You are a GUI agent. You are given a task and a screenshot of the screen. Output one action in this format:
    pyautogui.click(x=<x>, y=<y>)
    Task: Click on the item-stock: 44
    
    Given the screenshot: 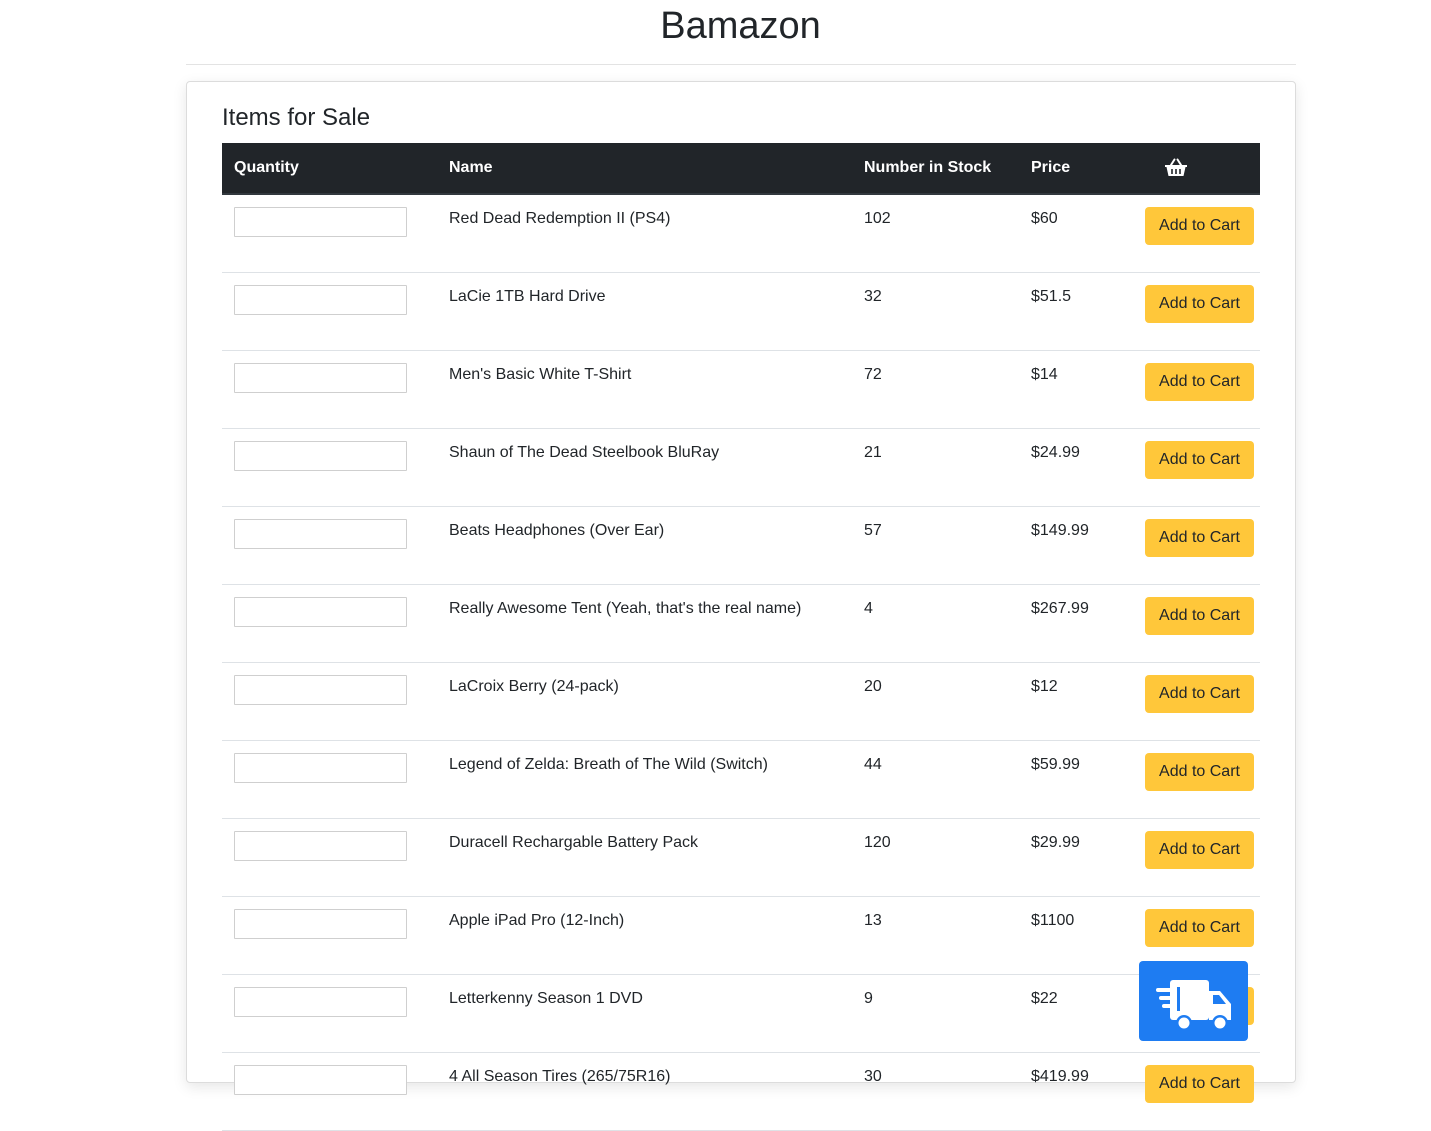 What is the action you would take?
    pyautogui.click(x=935, y=779)
    